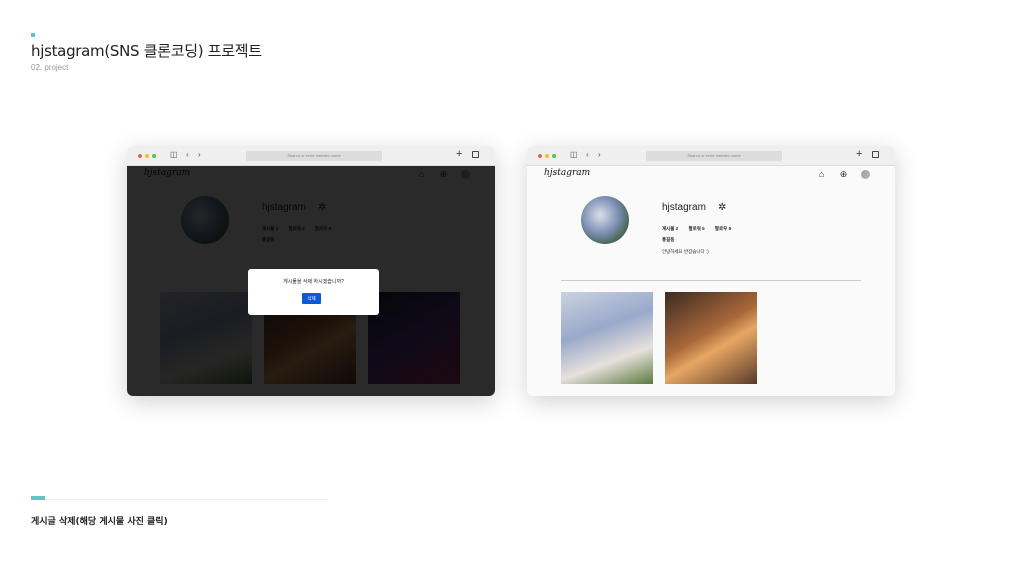 The height and width of the screenshot is (576, 1024). I want to click on modal-message: 게시물을 삭제 하시겠습니까?, so click(313, 282).